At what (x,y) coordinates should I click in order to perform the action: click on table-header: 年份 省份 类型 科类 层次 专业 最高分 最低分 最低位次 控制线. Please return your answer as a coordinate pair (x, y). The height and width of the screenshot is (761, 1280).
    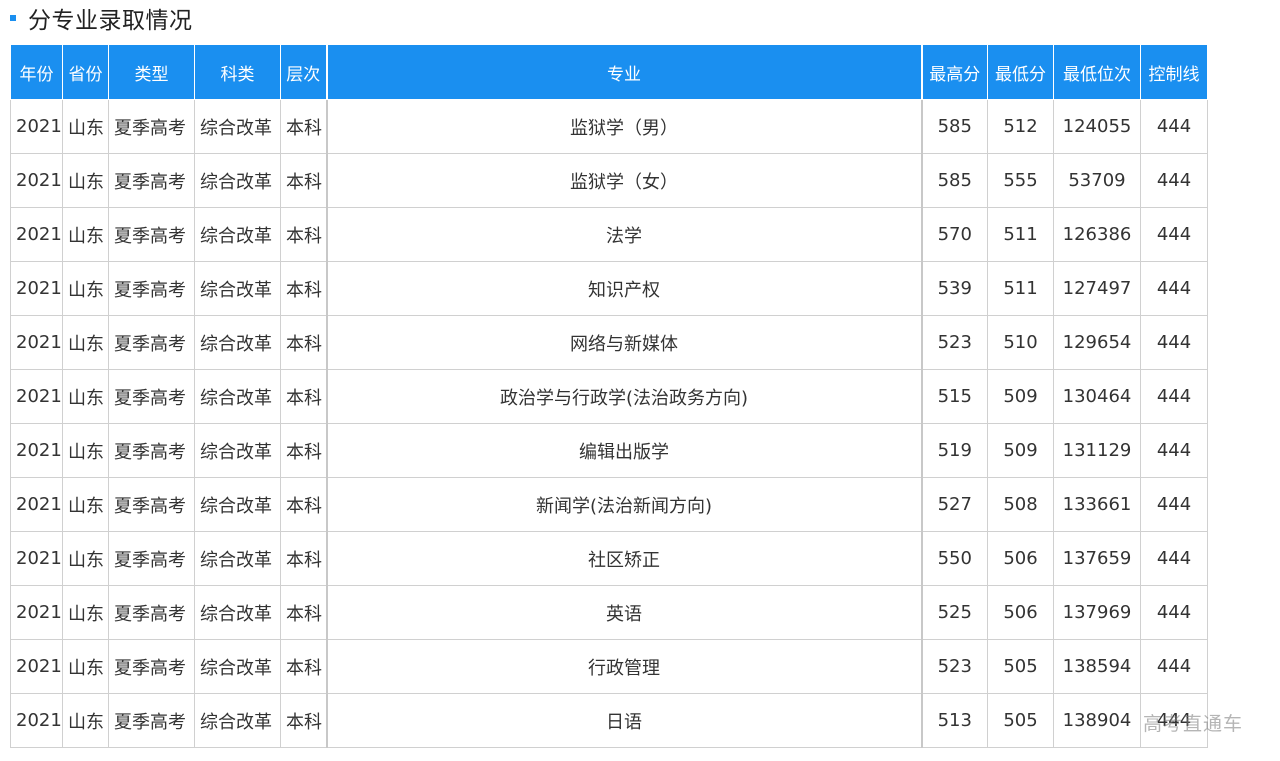
    Looking at the image, I should click on (609, 72).